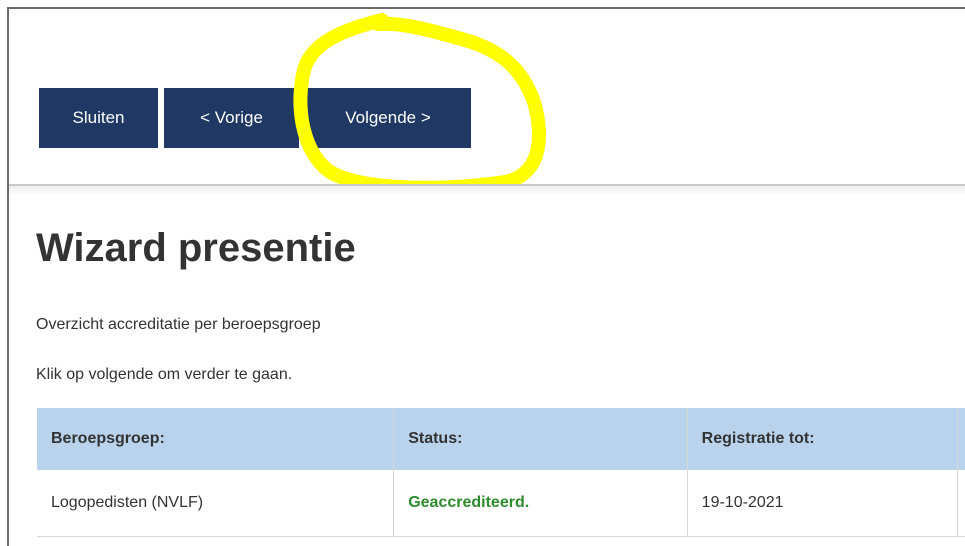 This screenshot has width=965, height=546. I want to click on window-border-left, so click(8, 276).